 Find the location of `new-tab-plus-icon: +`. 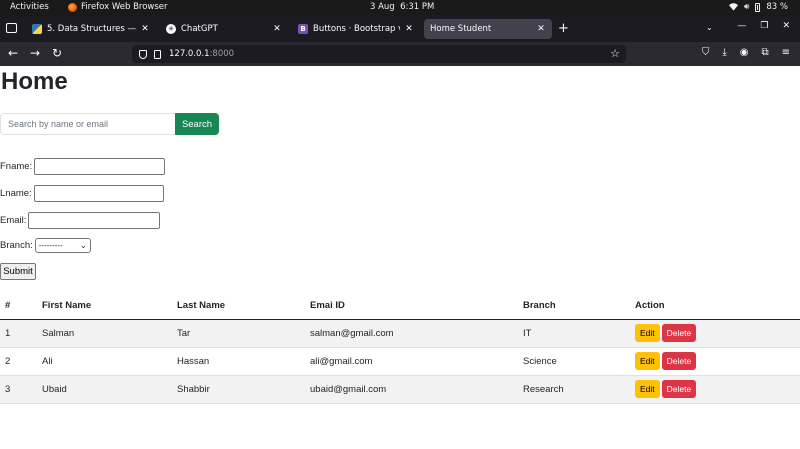

new-tab-plus-icon: + is located at coordinates (563, 28).